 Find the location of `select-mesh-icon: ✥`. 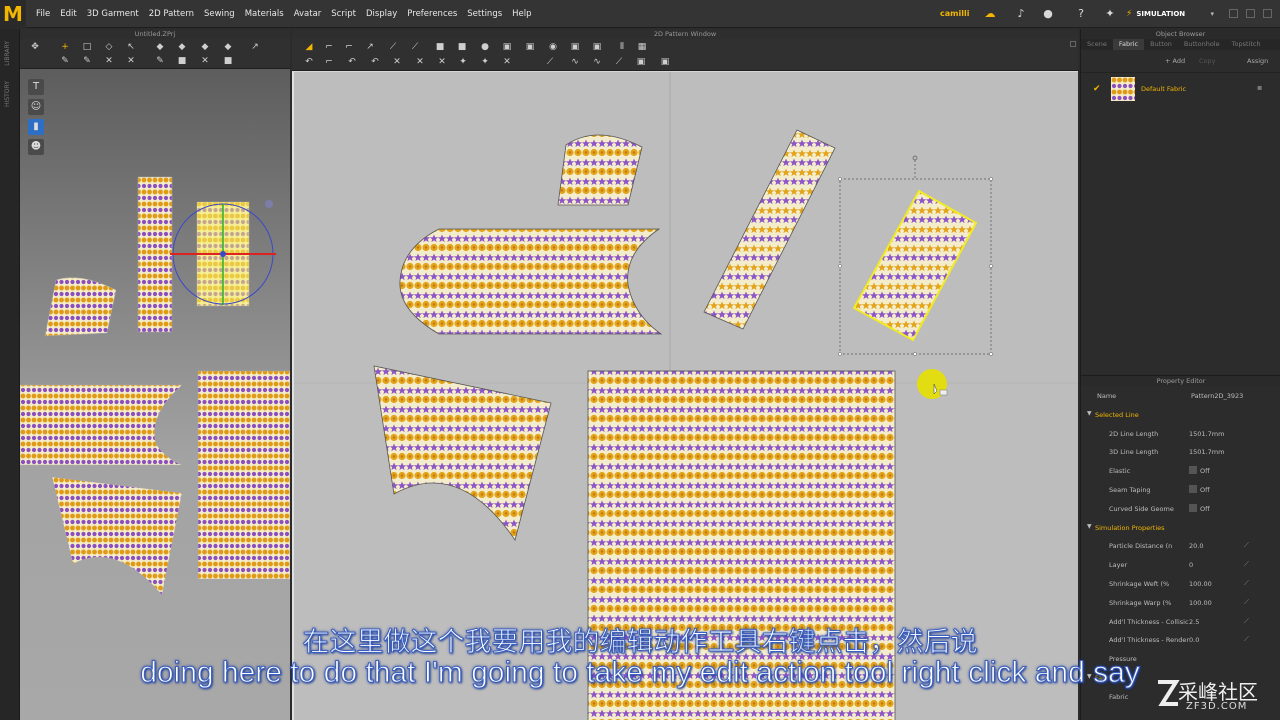

select-mesh-icon: ✥ is located at coordinates (35, 47).